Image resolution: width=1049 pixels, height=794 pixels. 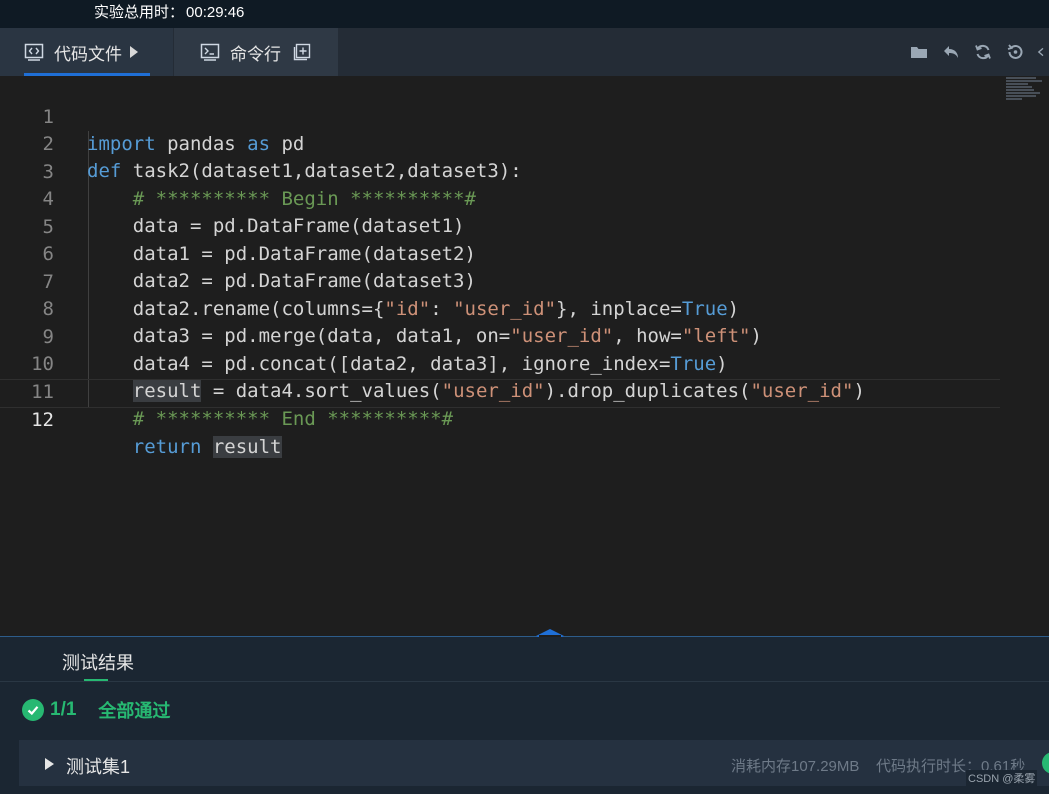 What do you see at coordinates (1002, 778) in the screenshot?
I see `watermark: CSDN @柔雾` at bounding box center [1002, 778].